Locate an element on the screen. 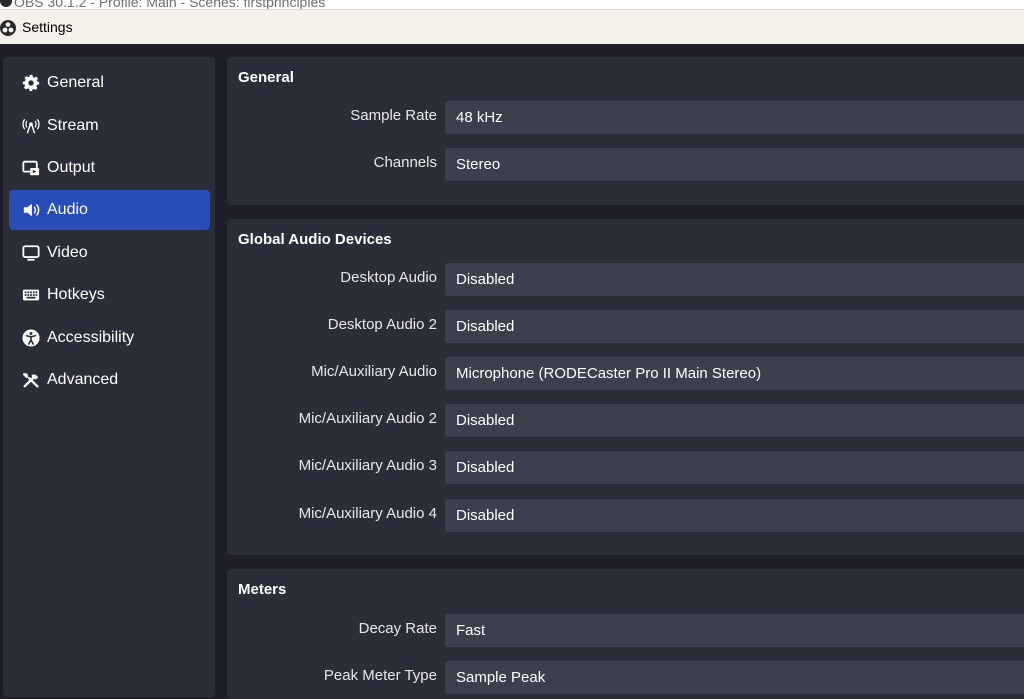 The width and height of the screenshot is (1024, 699). window-title: Settings is located at coordinates (47, 27).